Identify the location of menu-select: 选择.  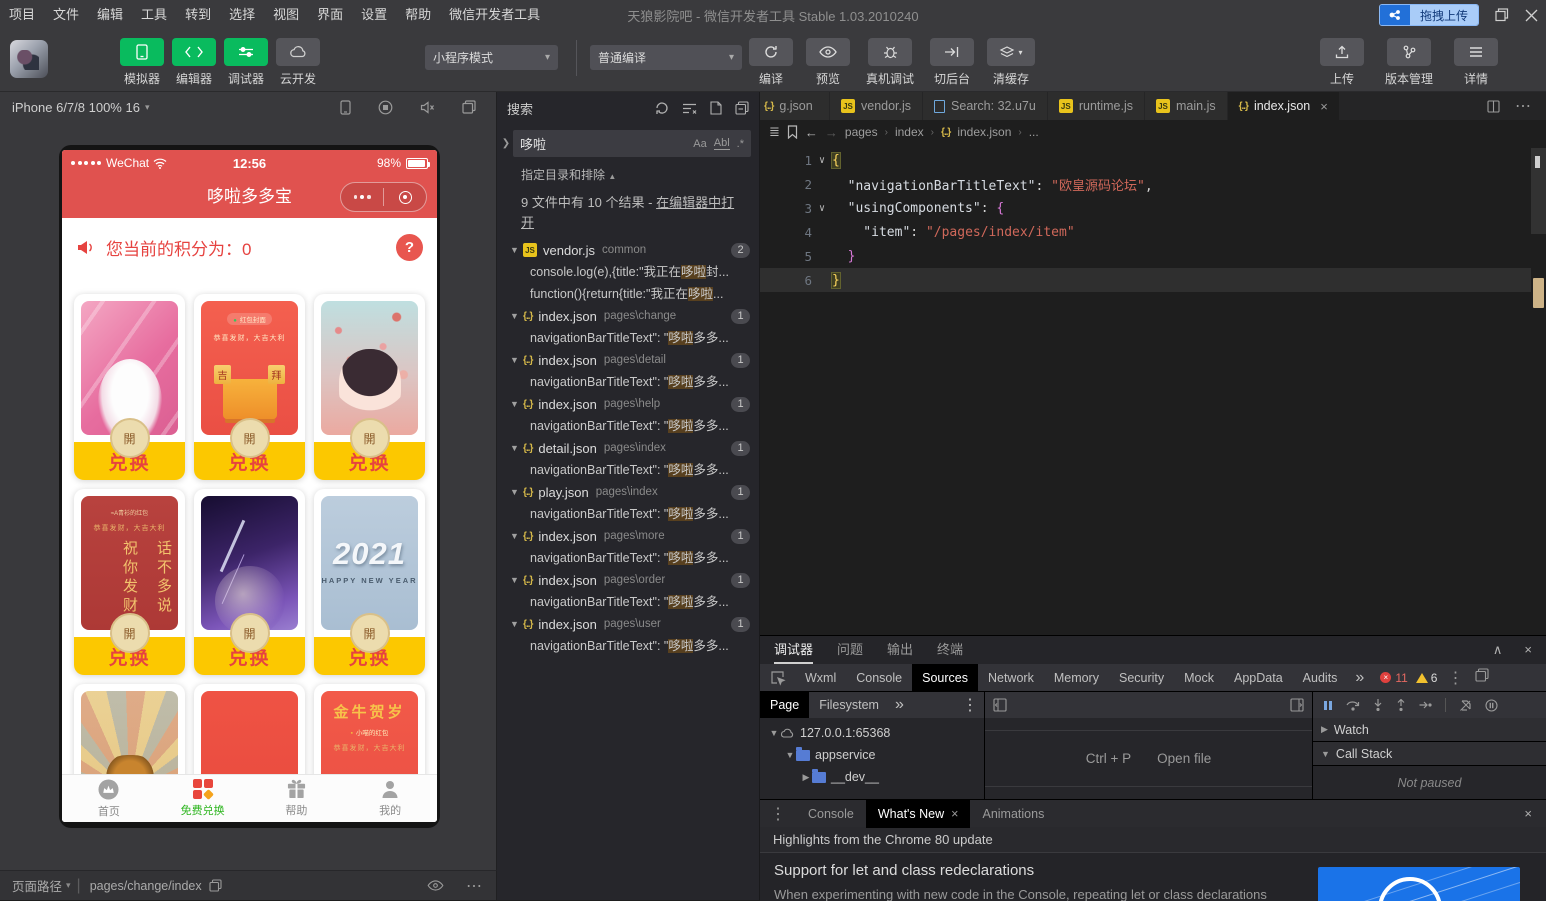
(242, 15).